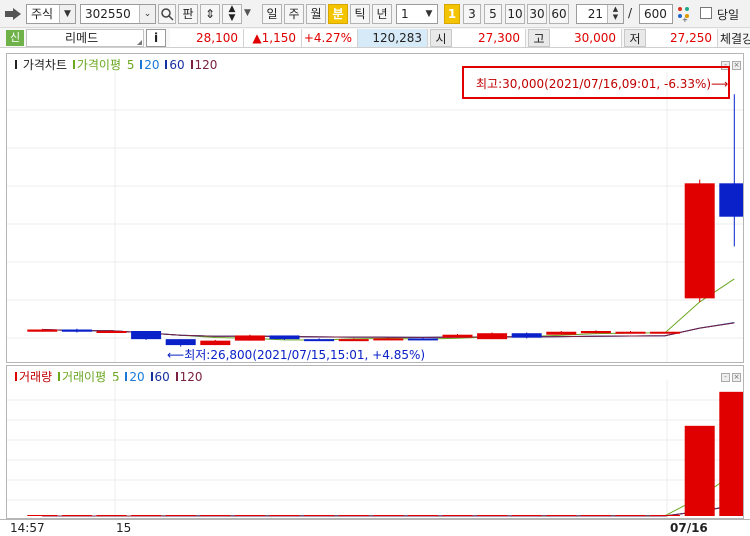  I want to click on total-count-input: 600, so click(656, 14).